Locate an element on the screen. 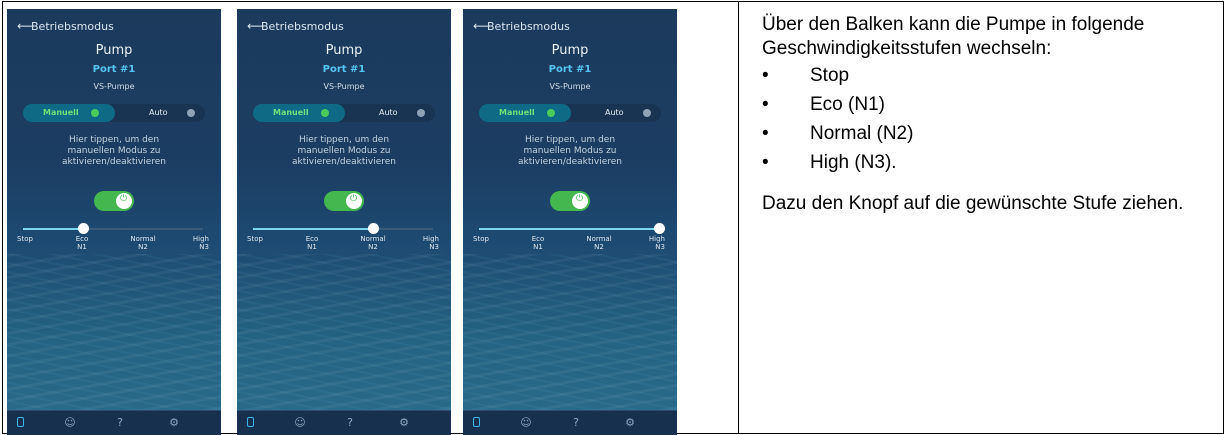  list-item: • Eco (N1) is located at coordinates (823, 104).